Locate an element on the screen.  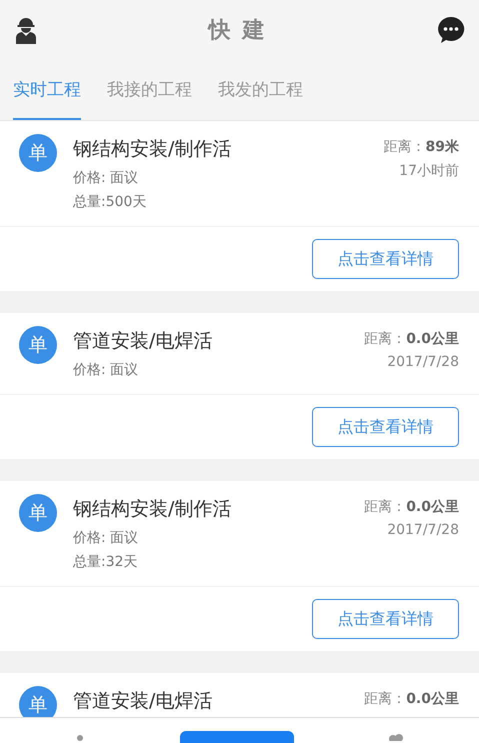
worker-icon is located at coordinates (26, 30).